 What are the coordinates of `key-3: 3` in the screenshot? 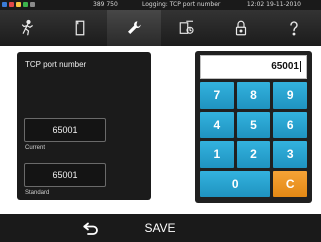 It's located at (290, 154).